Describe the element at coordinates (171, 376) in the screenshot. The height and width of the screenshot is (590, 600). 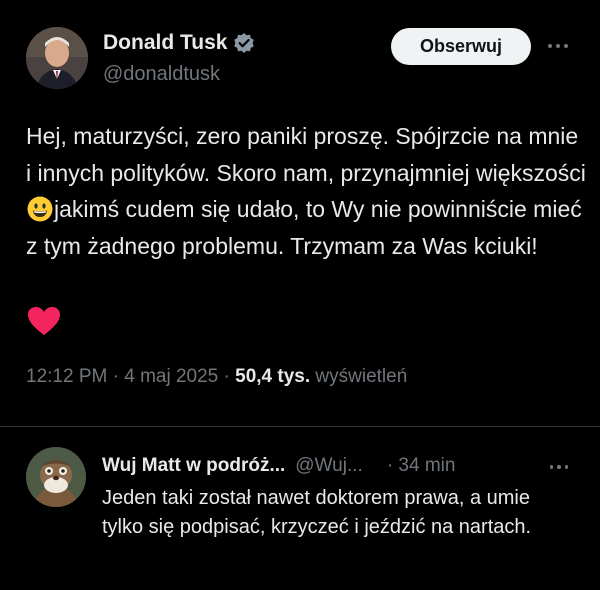
I see `tweet-date: 4 maj 2025` at that location.